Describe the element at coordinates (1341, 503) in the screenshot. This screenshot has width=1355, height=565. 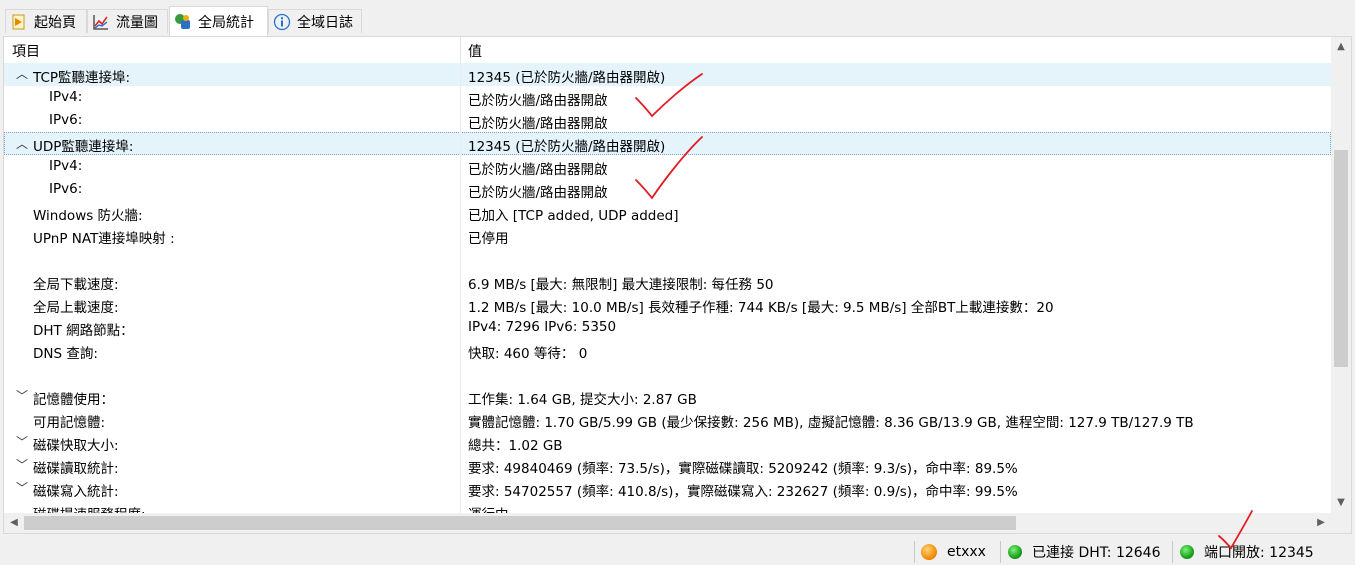
I see `scroll-down-icon: ▼` at that location.